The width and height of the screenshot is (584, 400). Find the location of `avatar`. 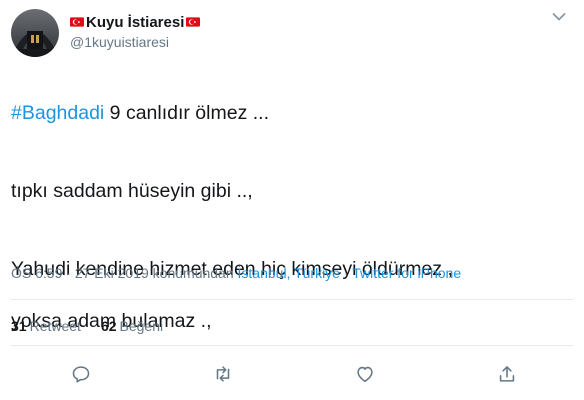

avatar is located at coordinates (35, 33).